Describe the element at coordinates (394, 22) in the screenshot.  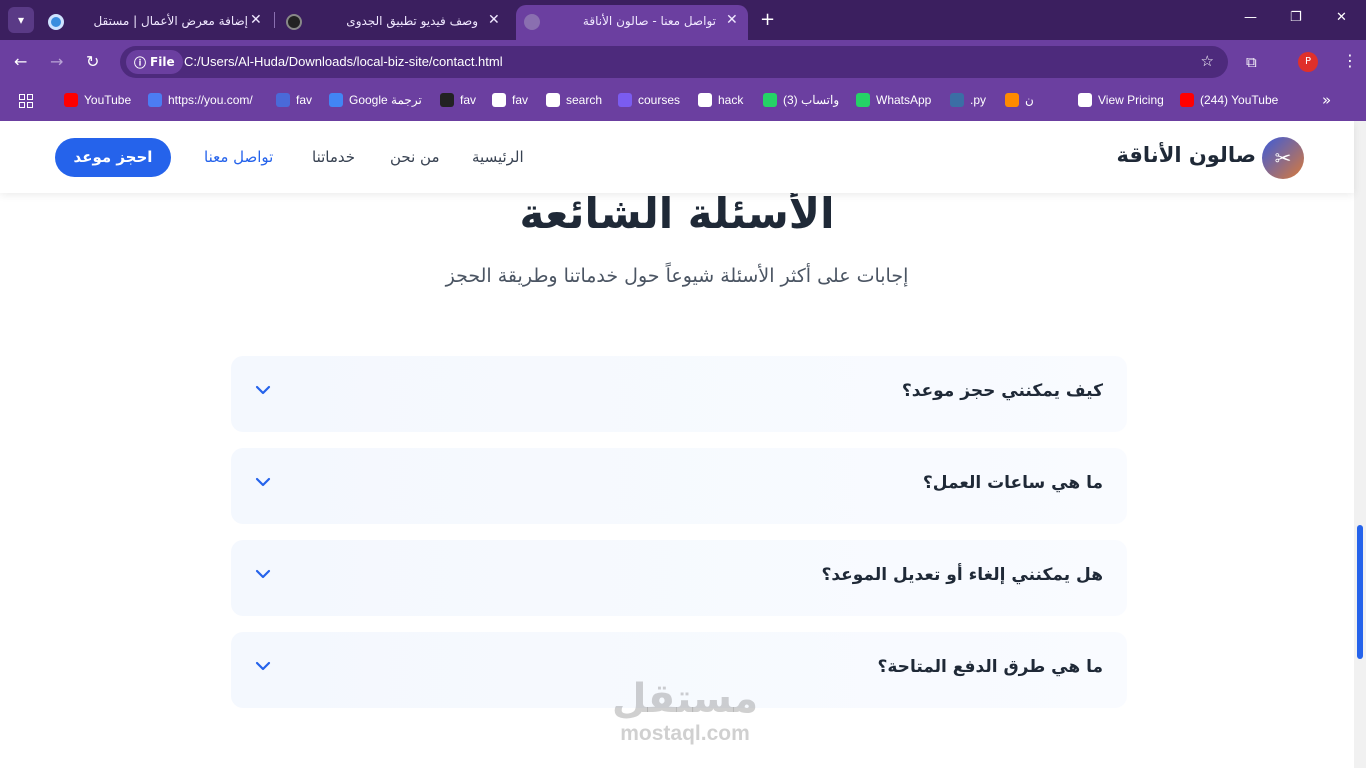
I see `browser-tab-chatgpt: وصف فيديو تطبيق الجدوى ✕` at that location.